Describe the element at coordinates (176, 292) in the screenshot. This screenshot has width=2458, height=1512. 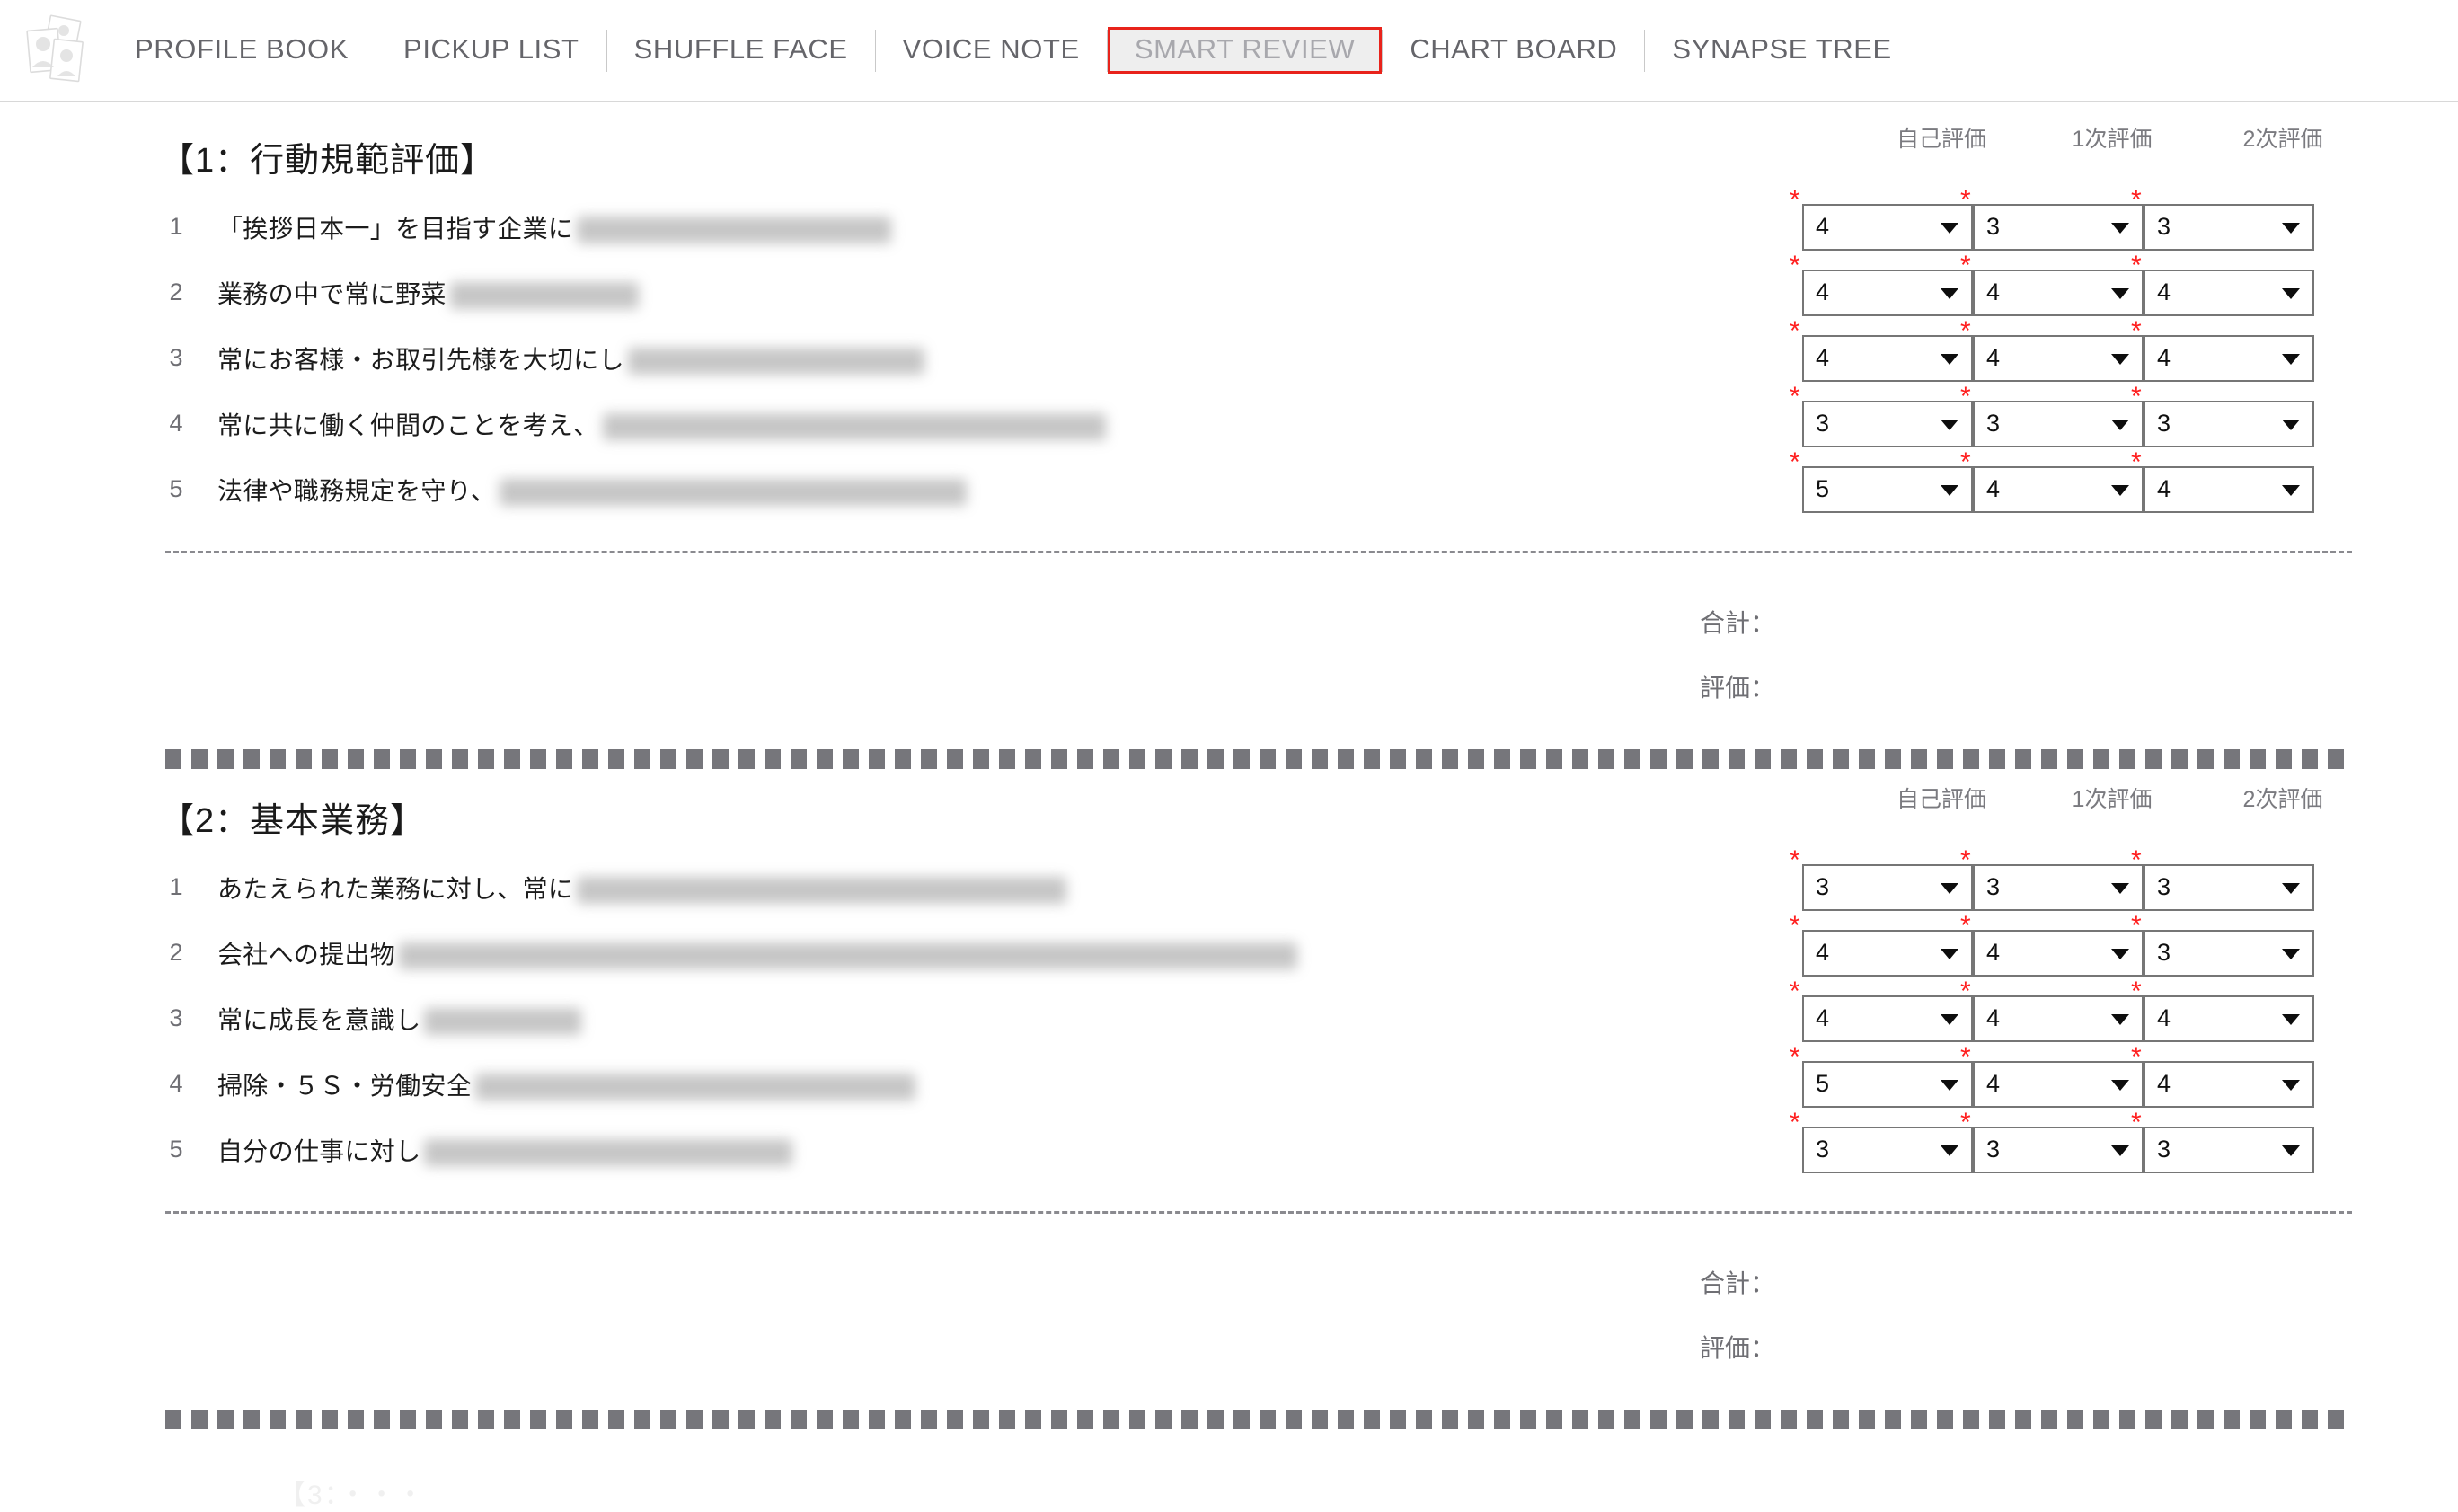
I see `question-number: 2` at that location.